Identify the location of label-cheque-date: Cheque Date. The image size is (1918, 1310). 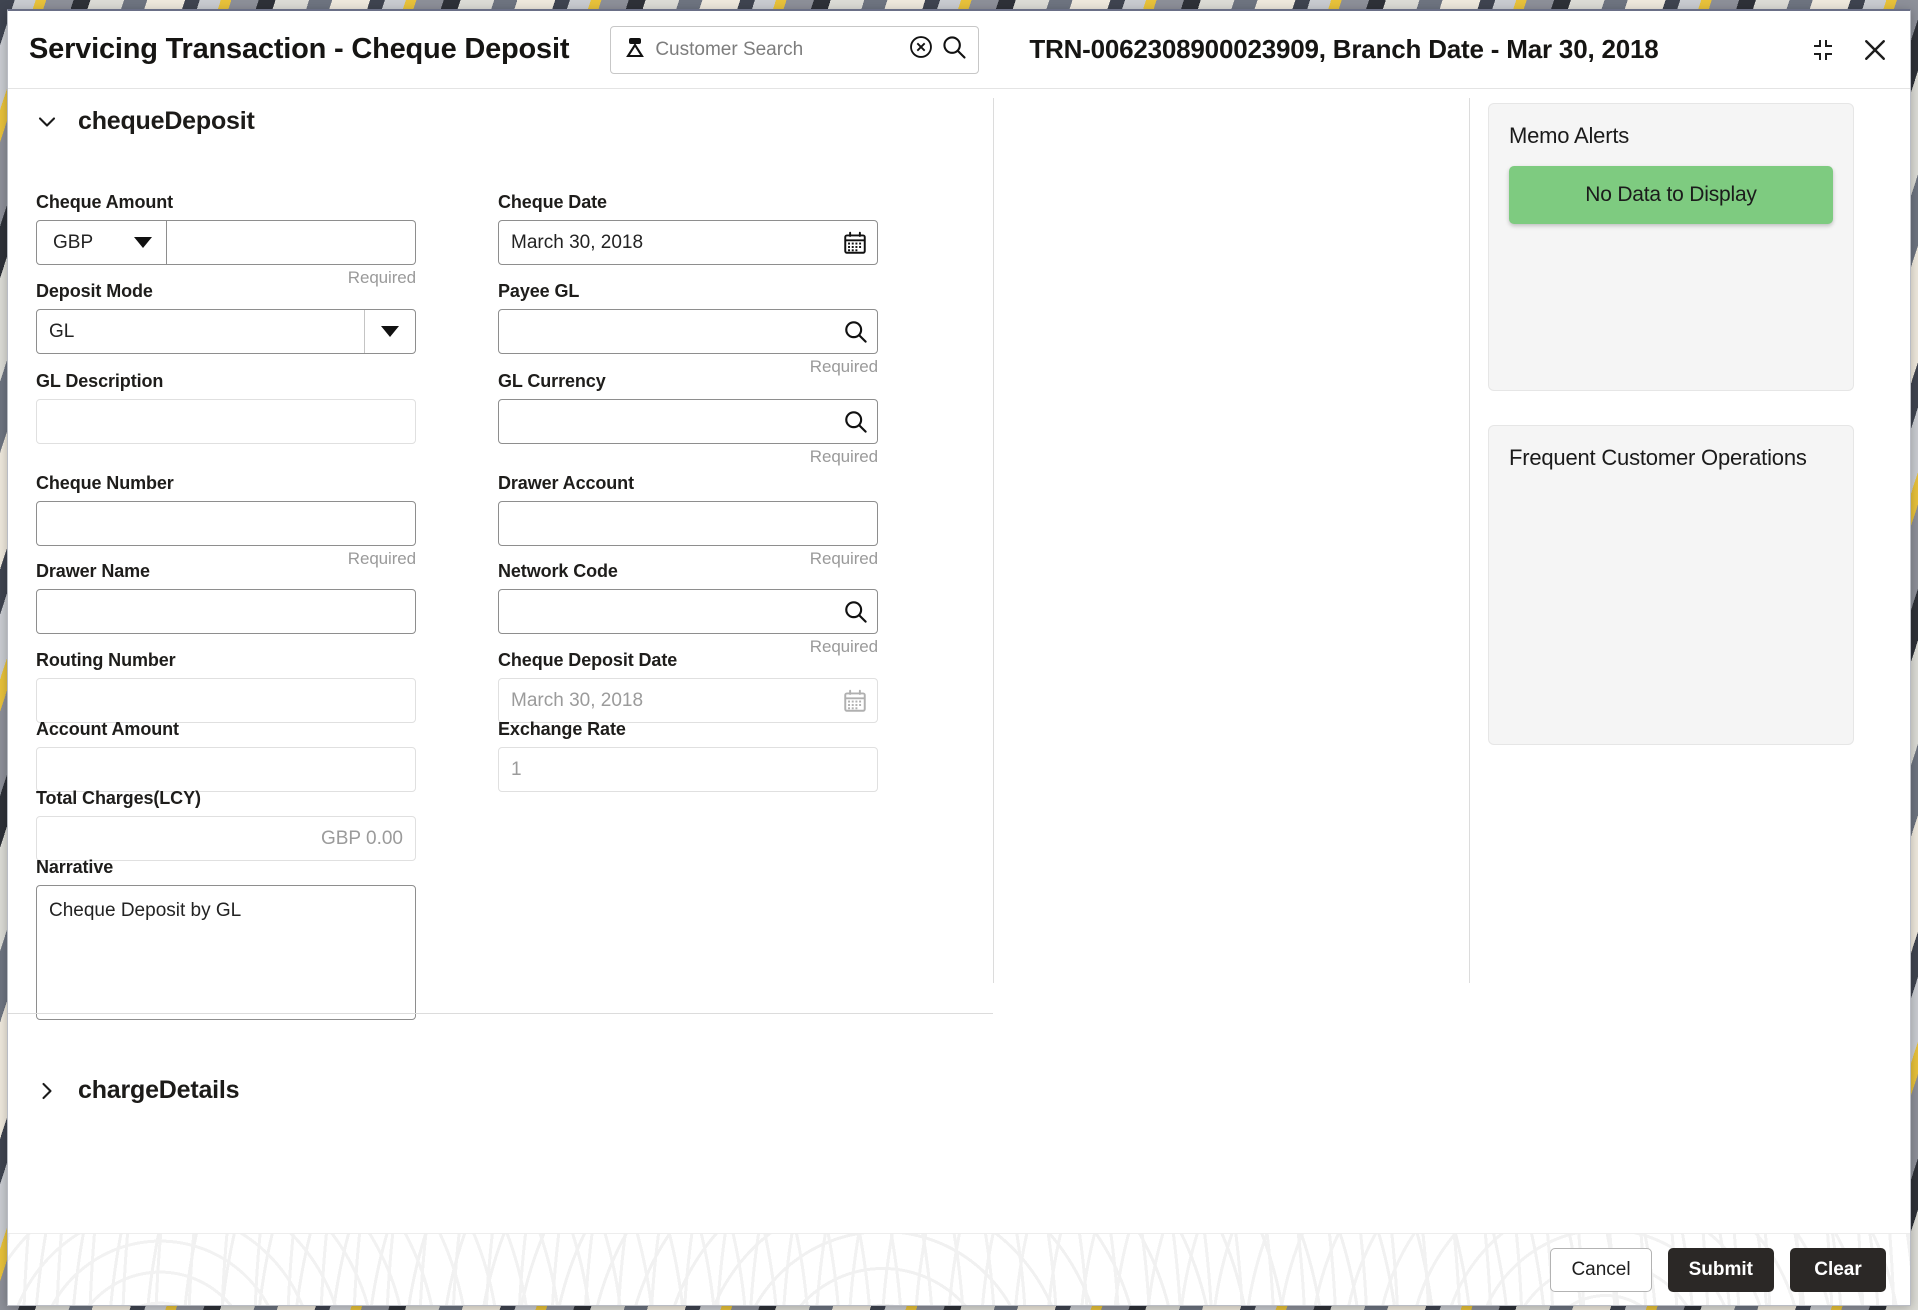
(552, 202).